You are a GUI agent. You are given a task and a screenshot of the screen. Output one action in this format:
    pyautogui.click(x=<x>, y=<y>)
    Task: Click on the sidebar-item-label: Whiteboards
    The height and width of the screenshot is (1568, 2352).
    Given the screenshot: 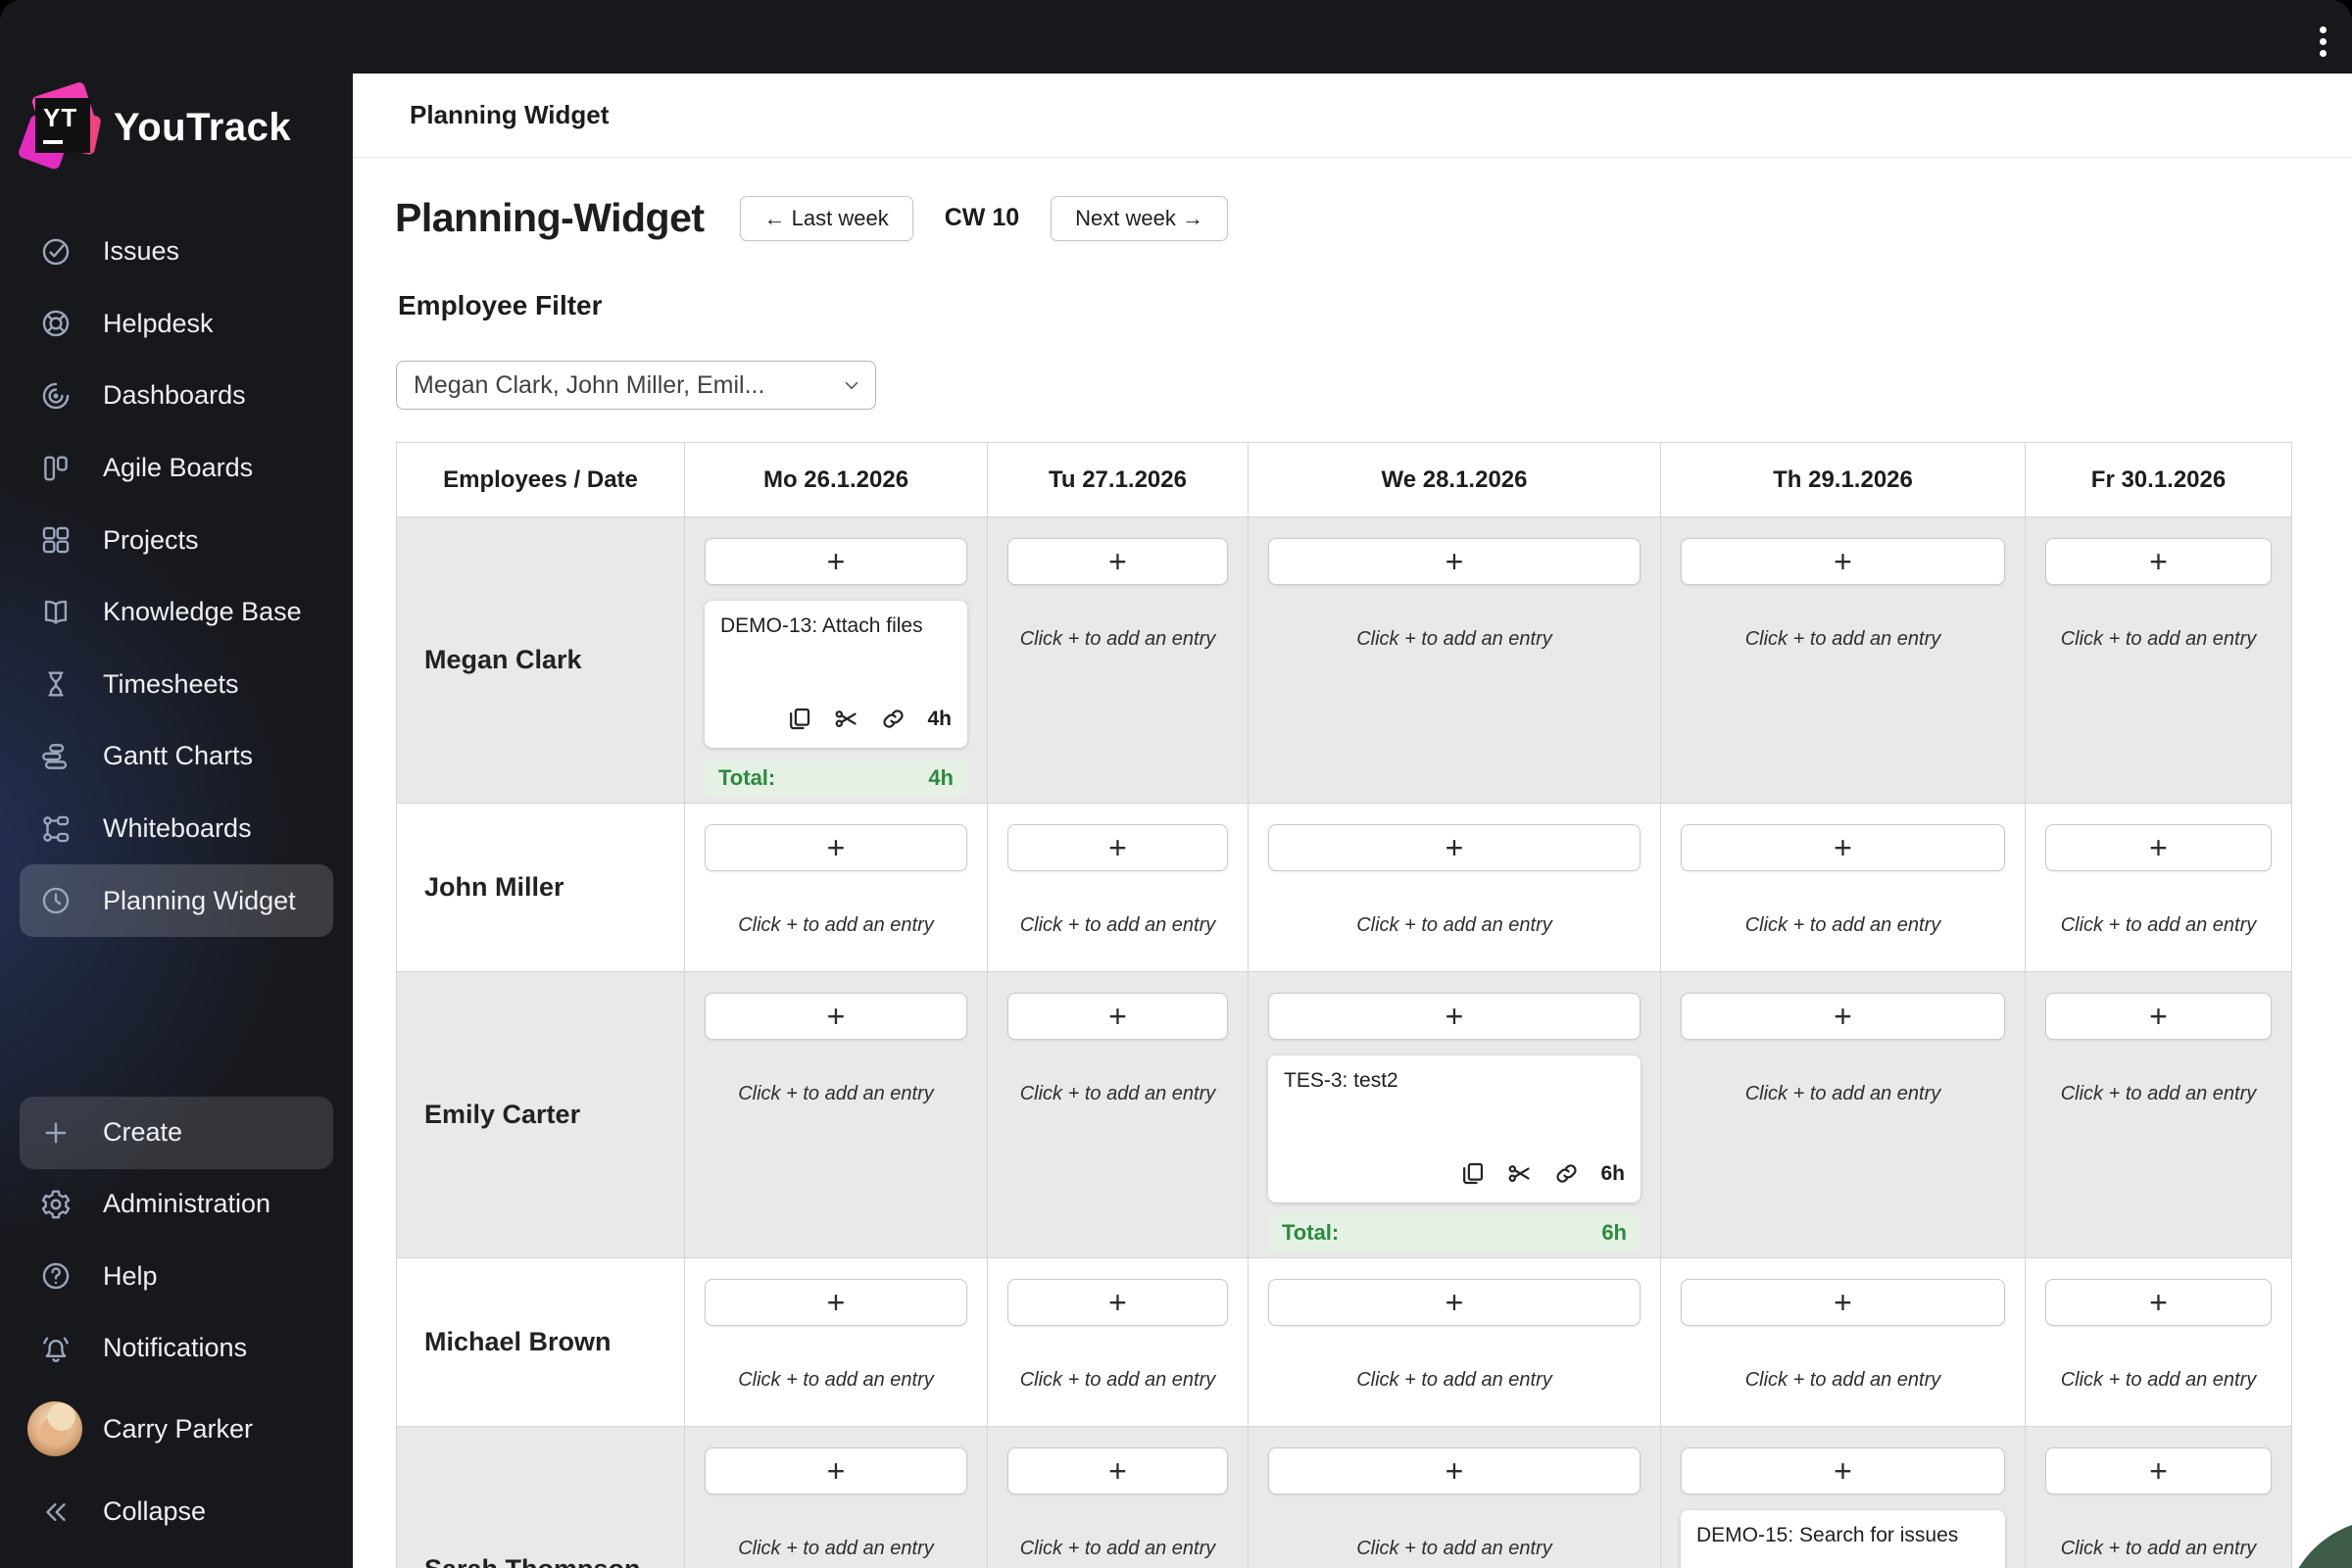 What is the action you would take?
    pyautogui.click(x=177, y=828)
    